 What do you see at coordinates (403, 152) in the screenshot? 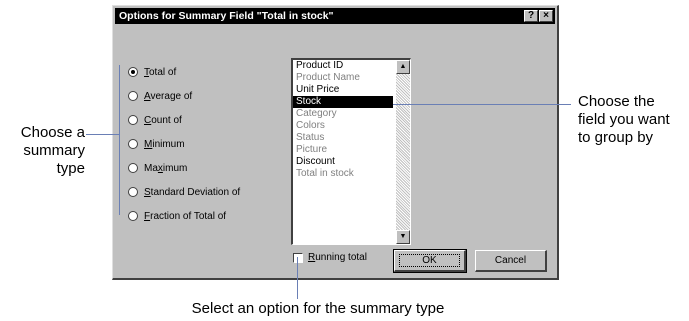
I see `listbox-scrollbar: ▲ ▼` at bounding box center [403, 152].